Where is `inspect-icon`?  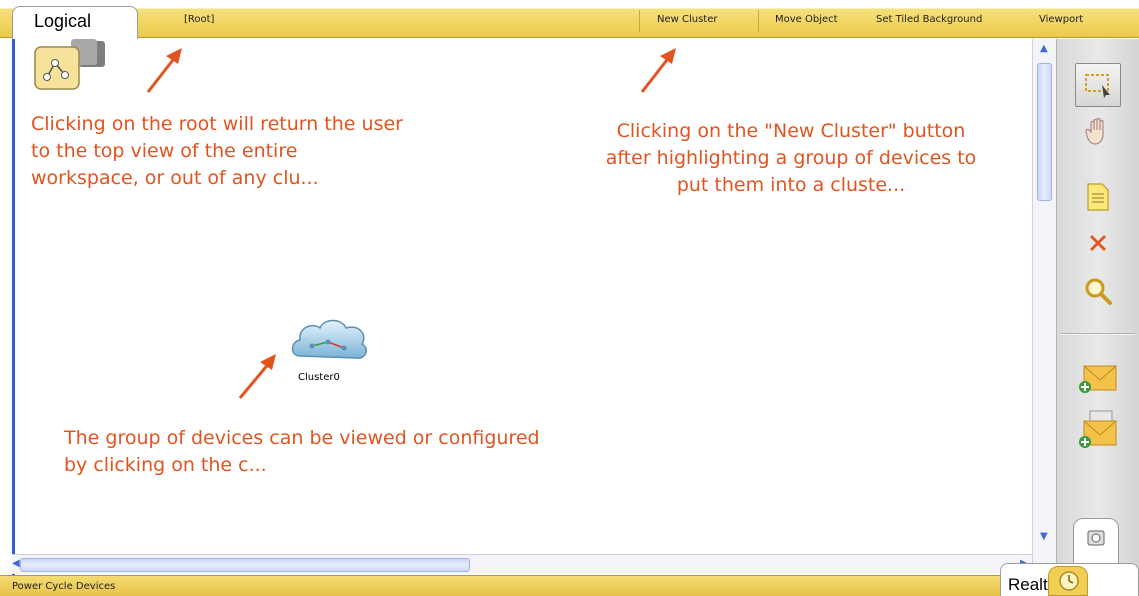 inspect-icon is located at coordinates (1098, 291).